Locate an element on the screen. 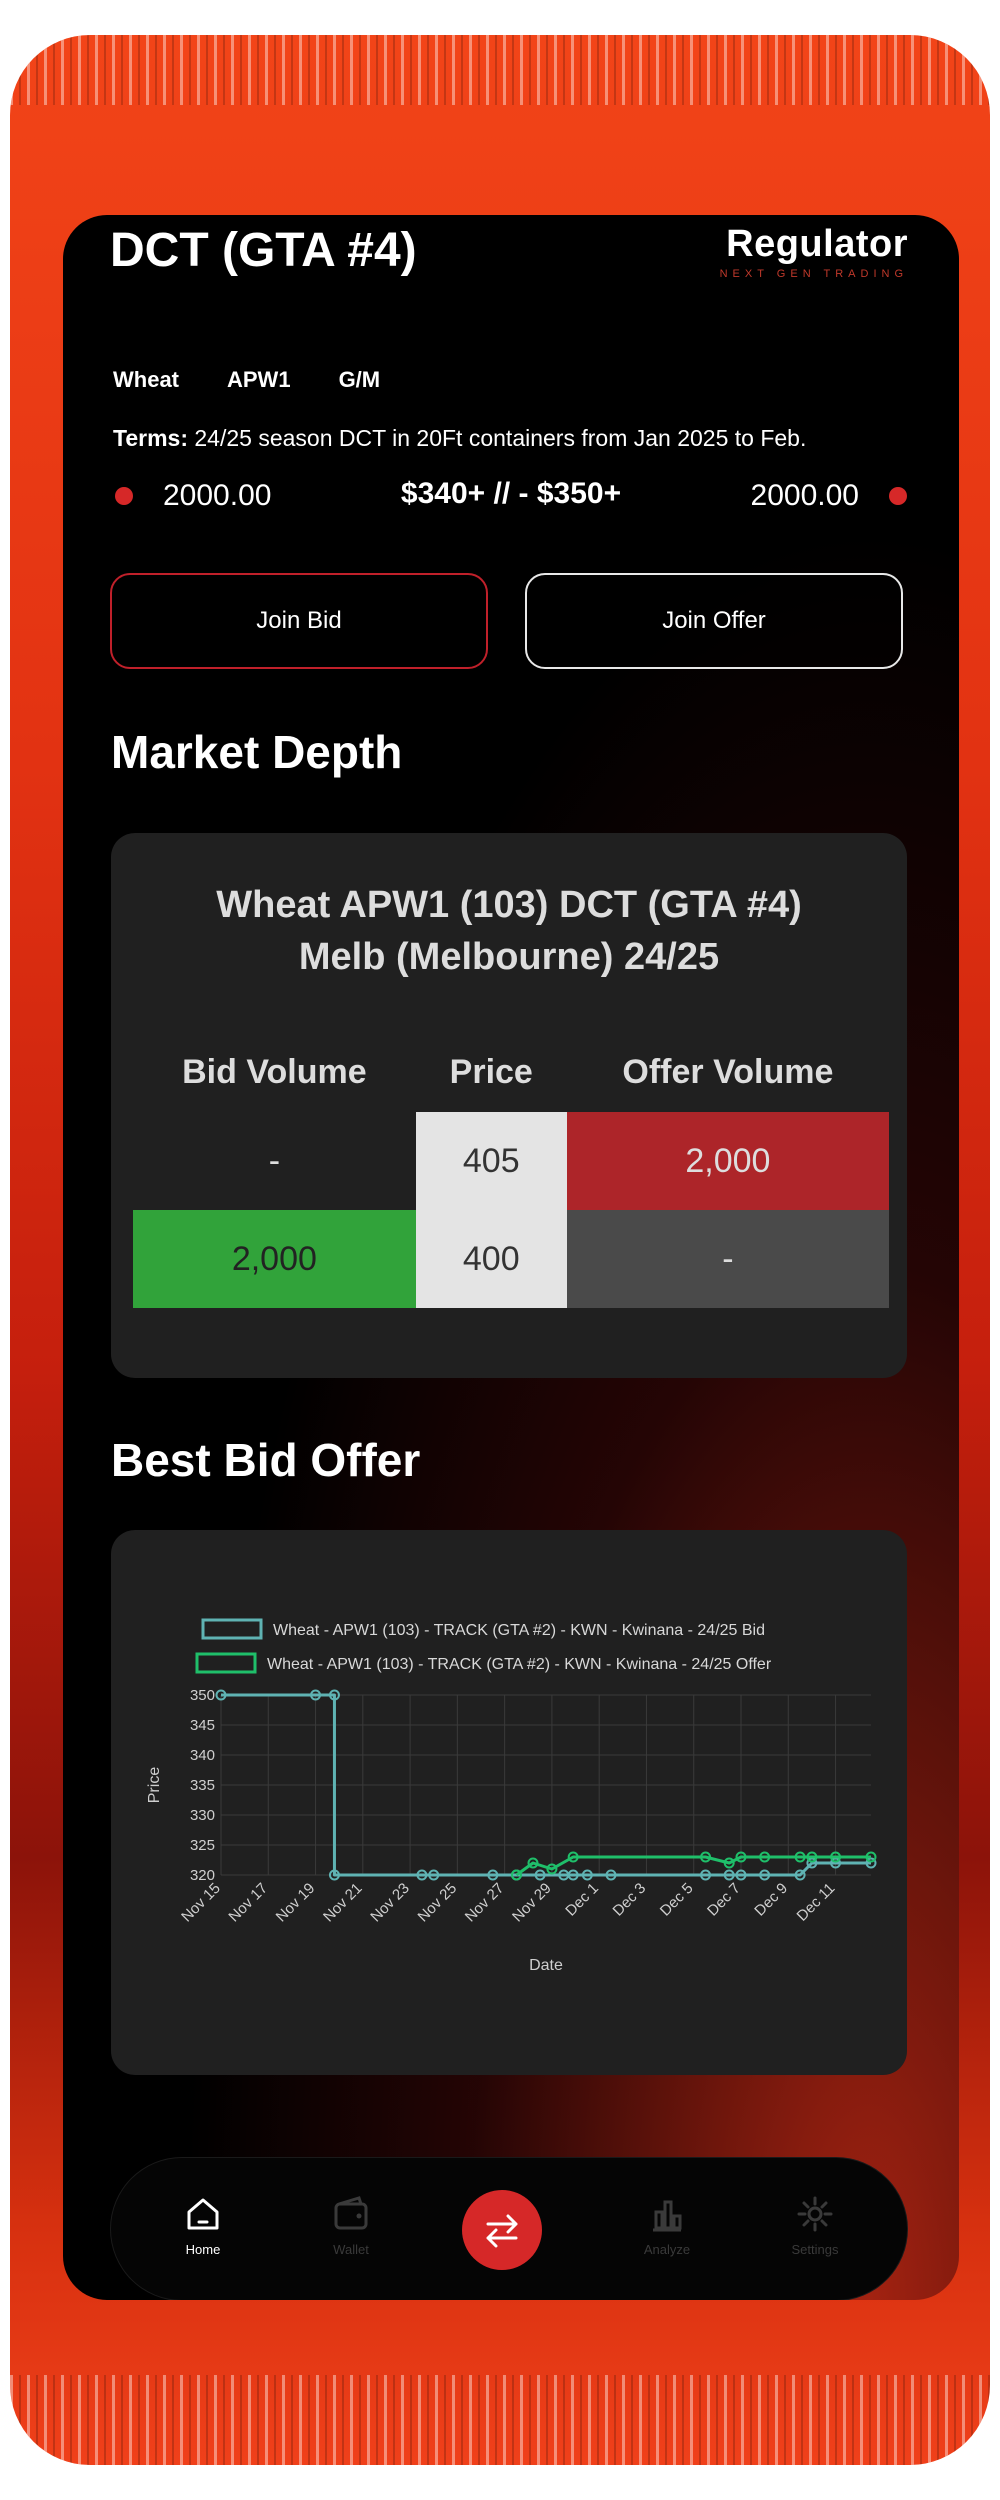 The height and width of the screenshot is (2500, 1000). join-bid-button: Join Bid is located at coordinates (299, 621).